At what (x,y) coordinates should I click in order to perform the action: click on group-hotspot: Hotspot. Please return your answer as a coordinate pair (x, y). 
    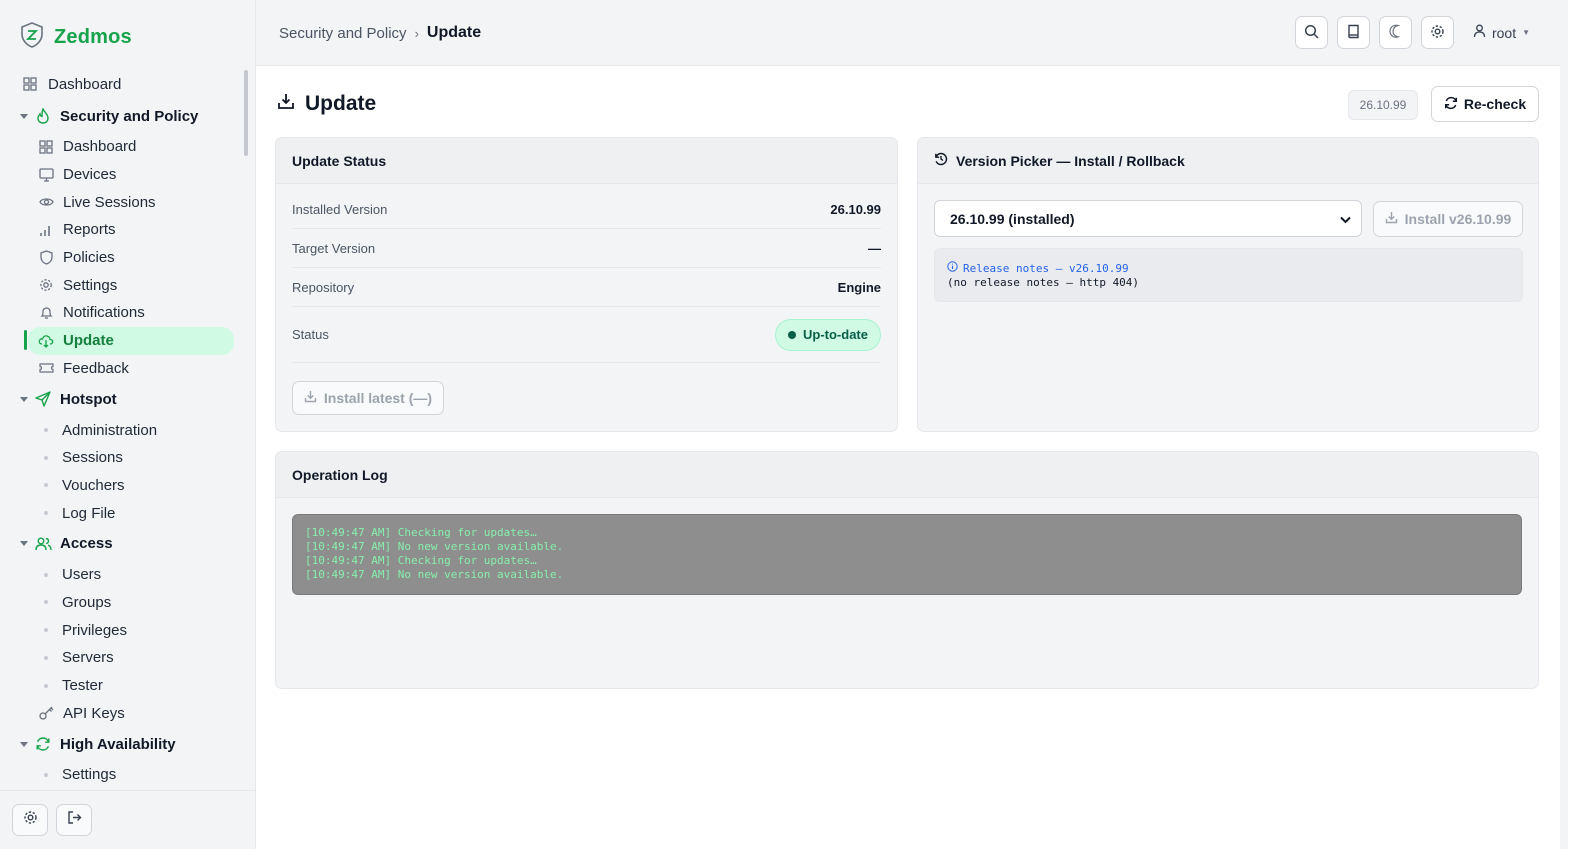
    Looking at the image, I should click on (124, 399).